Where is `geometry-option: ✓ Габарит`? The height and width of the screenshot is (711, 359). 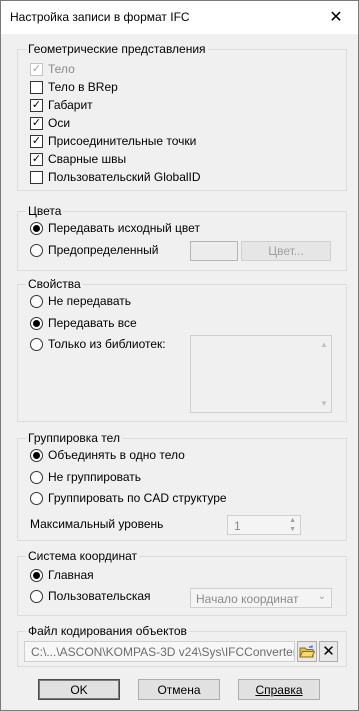 geometry-option: ✓ Габарит is located at coordinates (61, 105).